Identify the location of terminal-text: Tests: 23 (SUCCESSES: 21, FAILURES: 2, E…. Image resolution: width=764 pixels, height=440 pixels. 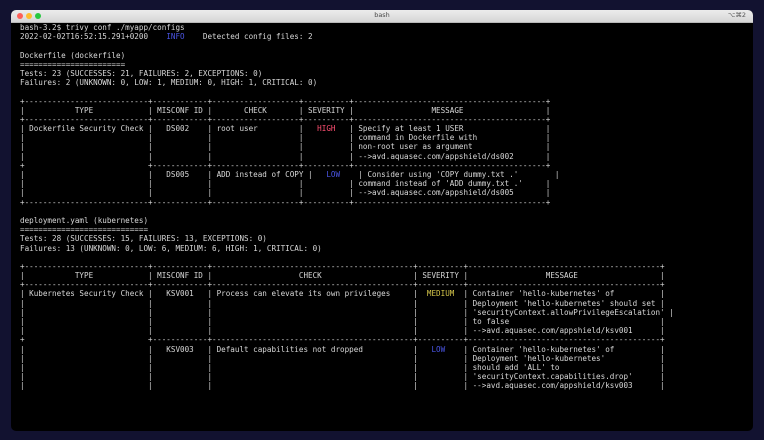
(141, 73).